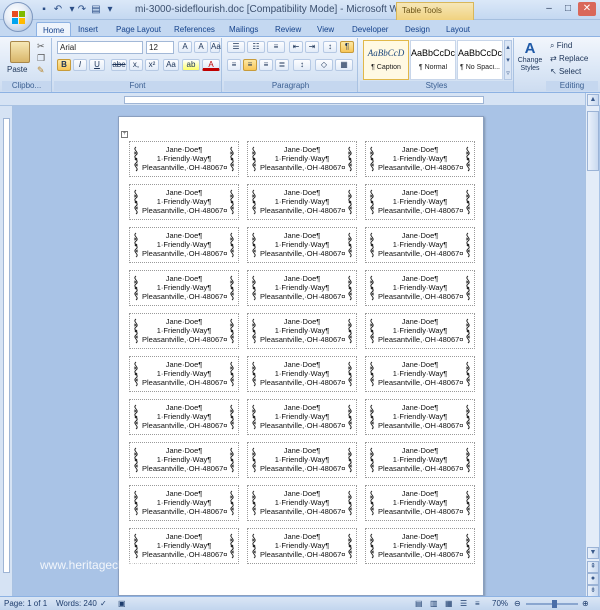 The height and width of the screenshot is (610, 600). I want to click on superscript-button: x², so click(152, 65).